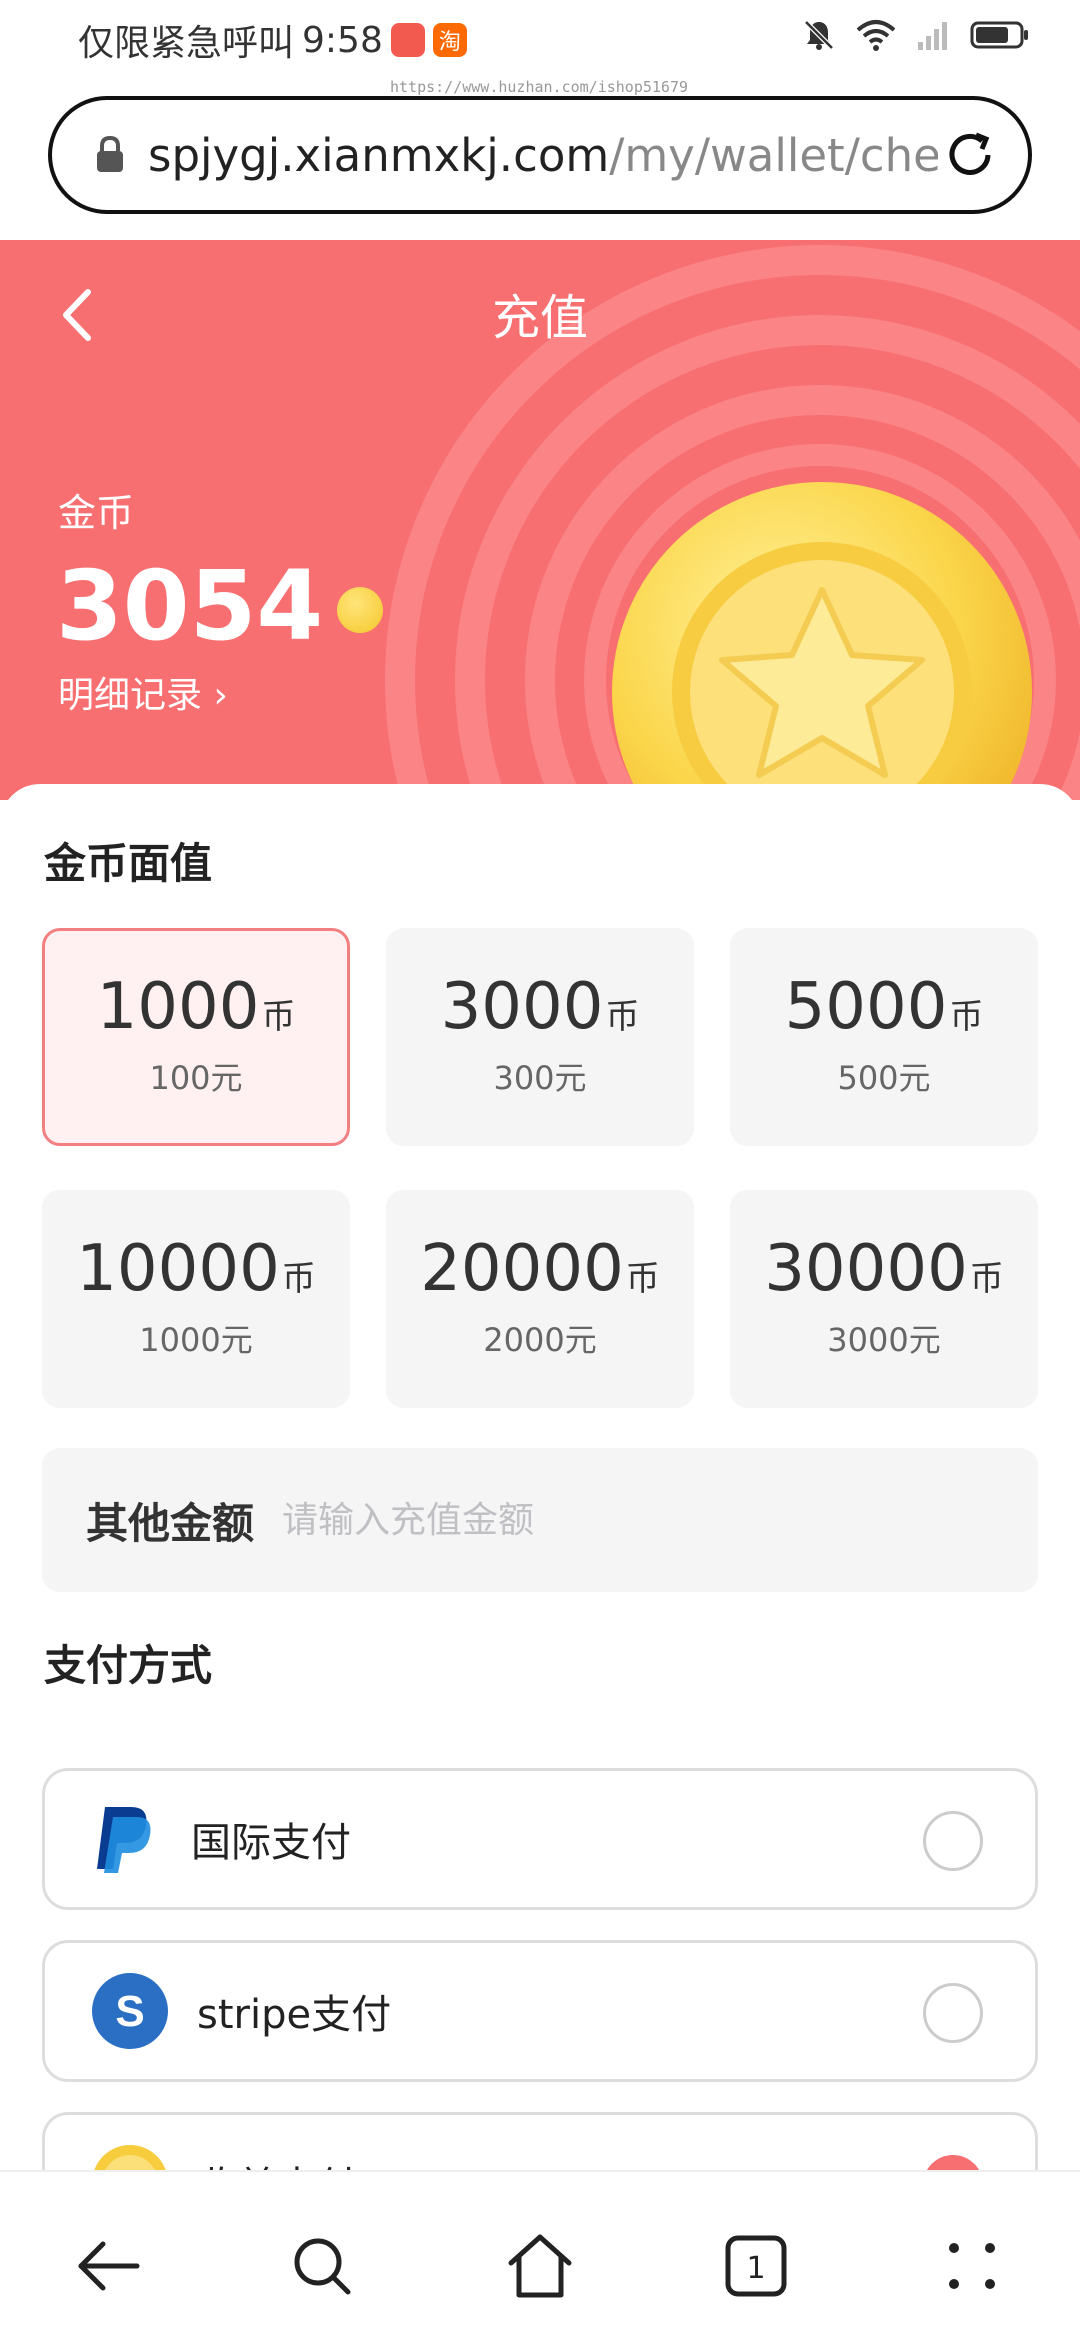  I want to click on denomination-price: 3000元, so click(884, 1340).